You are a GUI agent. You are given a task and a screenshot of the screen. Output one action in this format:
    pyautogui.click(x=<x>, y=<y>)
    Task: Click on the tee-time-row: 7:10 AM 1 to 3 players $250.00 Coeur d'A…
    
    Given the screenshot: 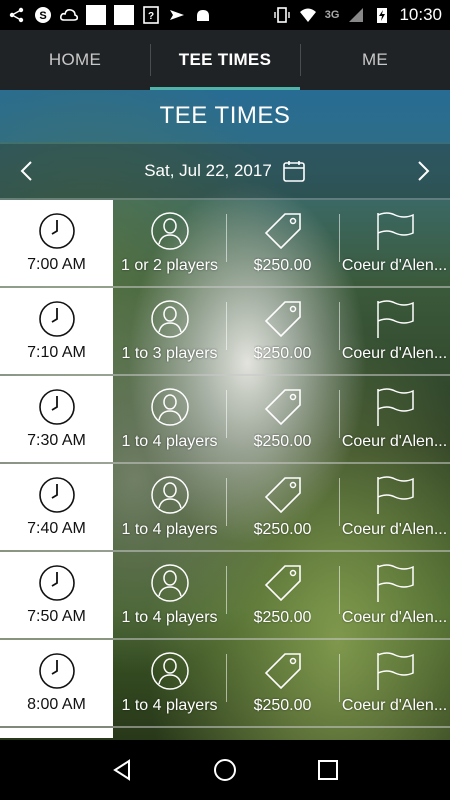 What is the action you would take?
    pyautogui.click(x=225, y=332)
    